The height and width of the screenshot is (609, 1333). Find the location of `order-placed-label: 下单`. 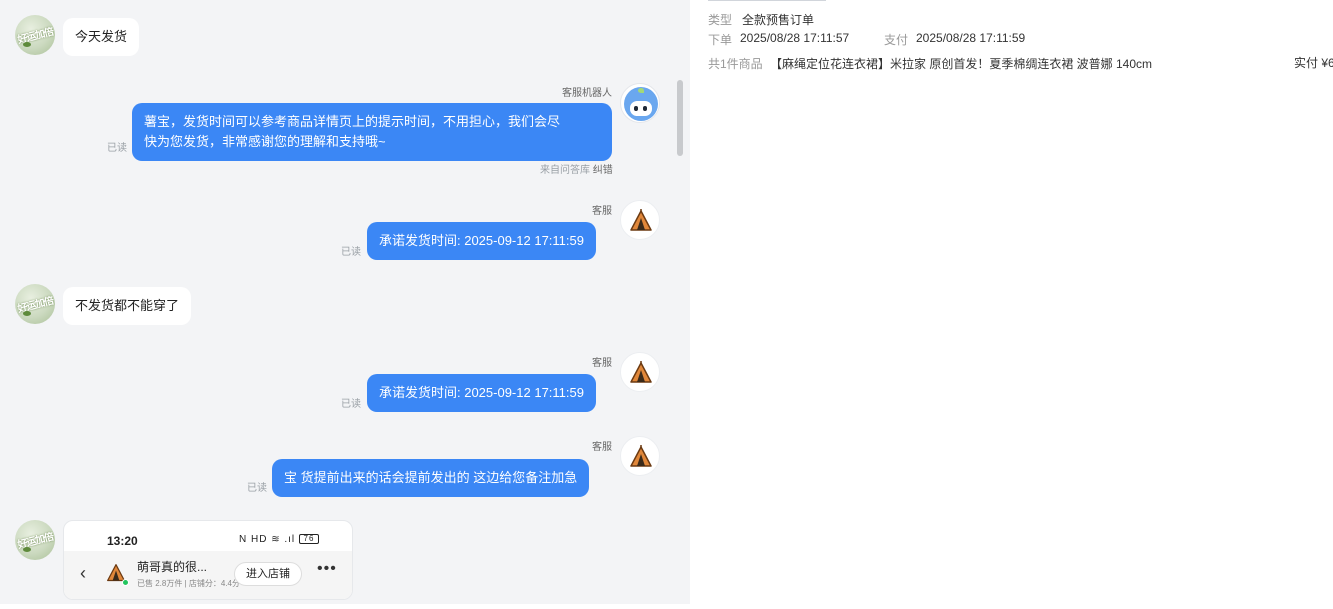

order-placed-label: 下单 is located at coordinates (720, 40).